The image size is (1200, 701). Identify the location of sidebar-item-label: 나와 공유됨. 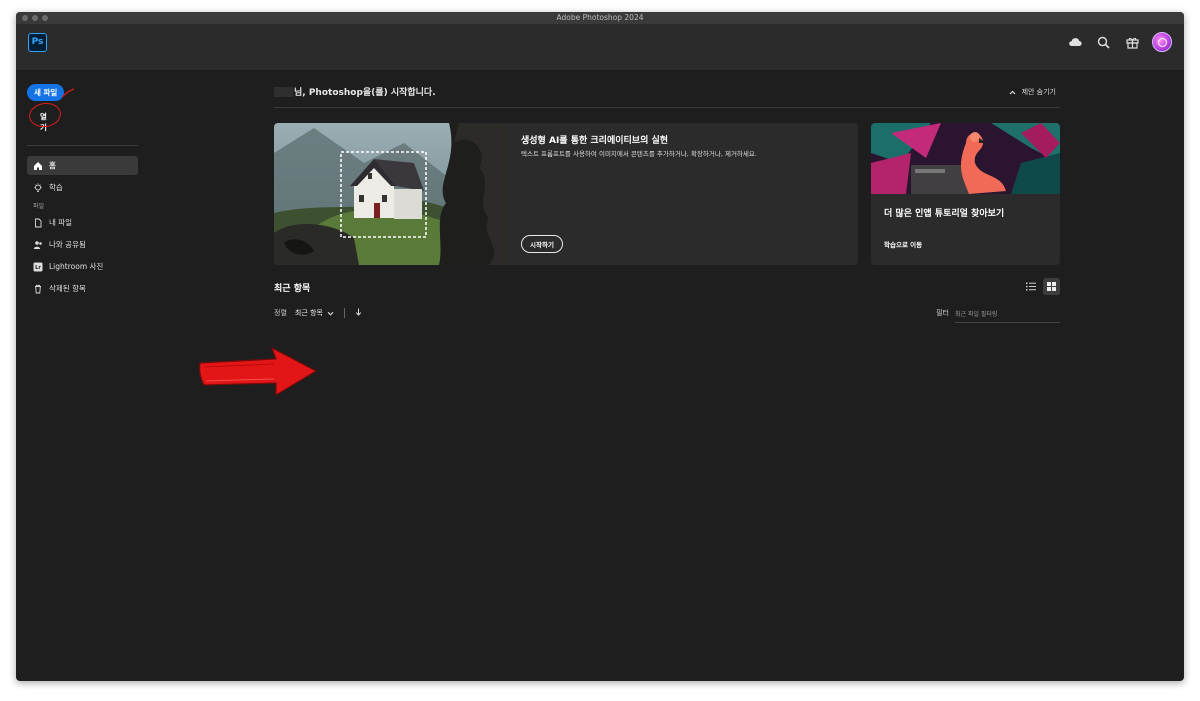
(67, 244).